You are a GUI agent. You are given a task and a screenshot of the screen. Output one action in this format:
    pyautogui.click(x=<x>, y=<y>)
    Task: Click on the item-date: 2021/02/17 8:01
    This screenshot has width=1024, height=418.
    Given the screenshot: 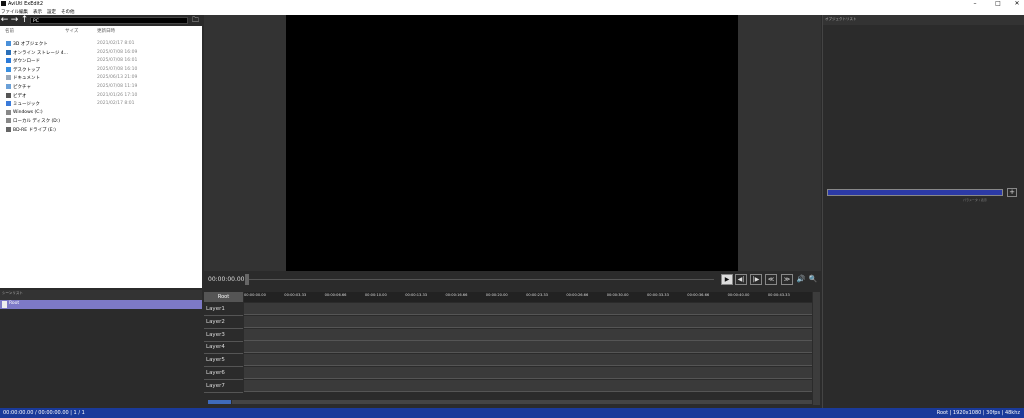 What is the action you would take?
    pyautogui.click(x=116, y=43)
    